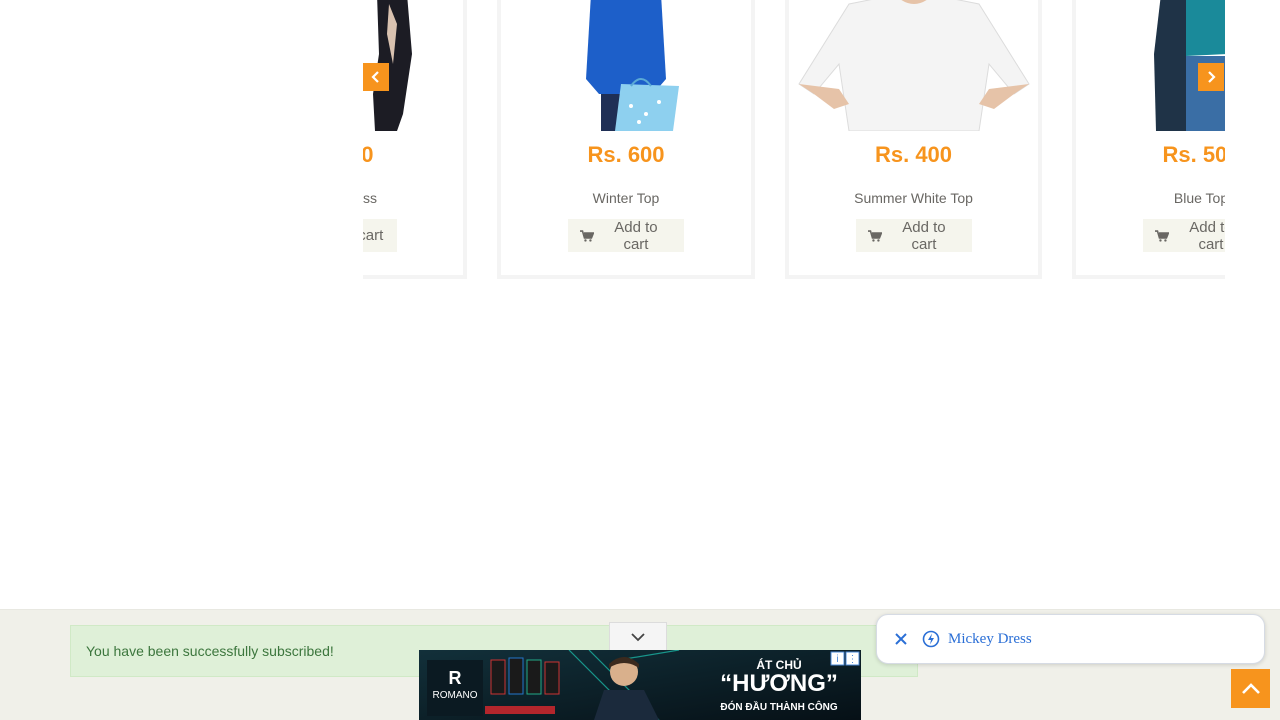  What do you see at coordinates (626, 198) in the screenshot?
I see `product-name: Winter Top` at bounding box center [626, 198].